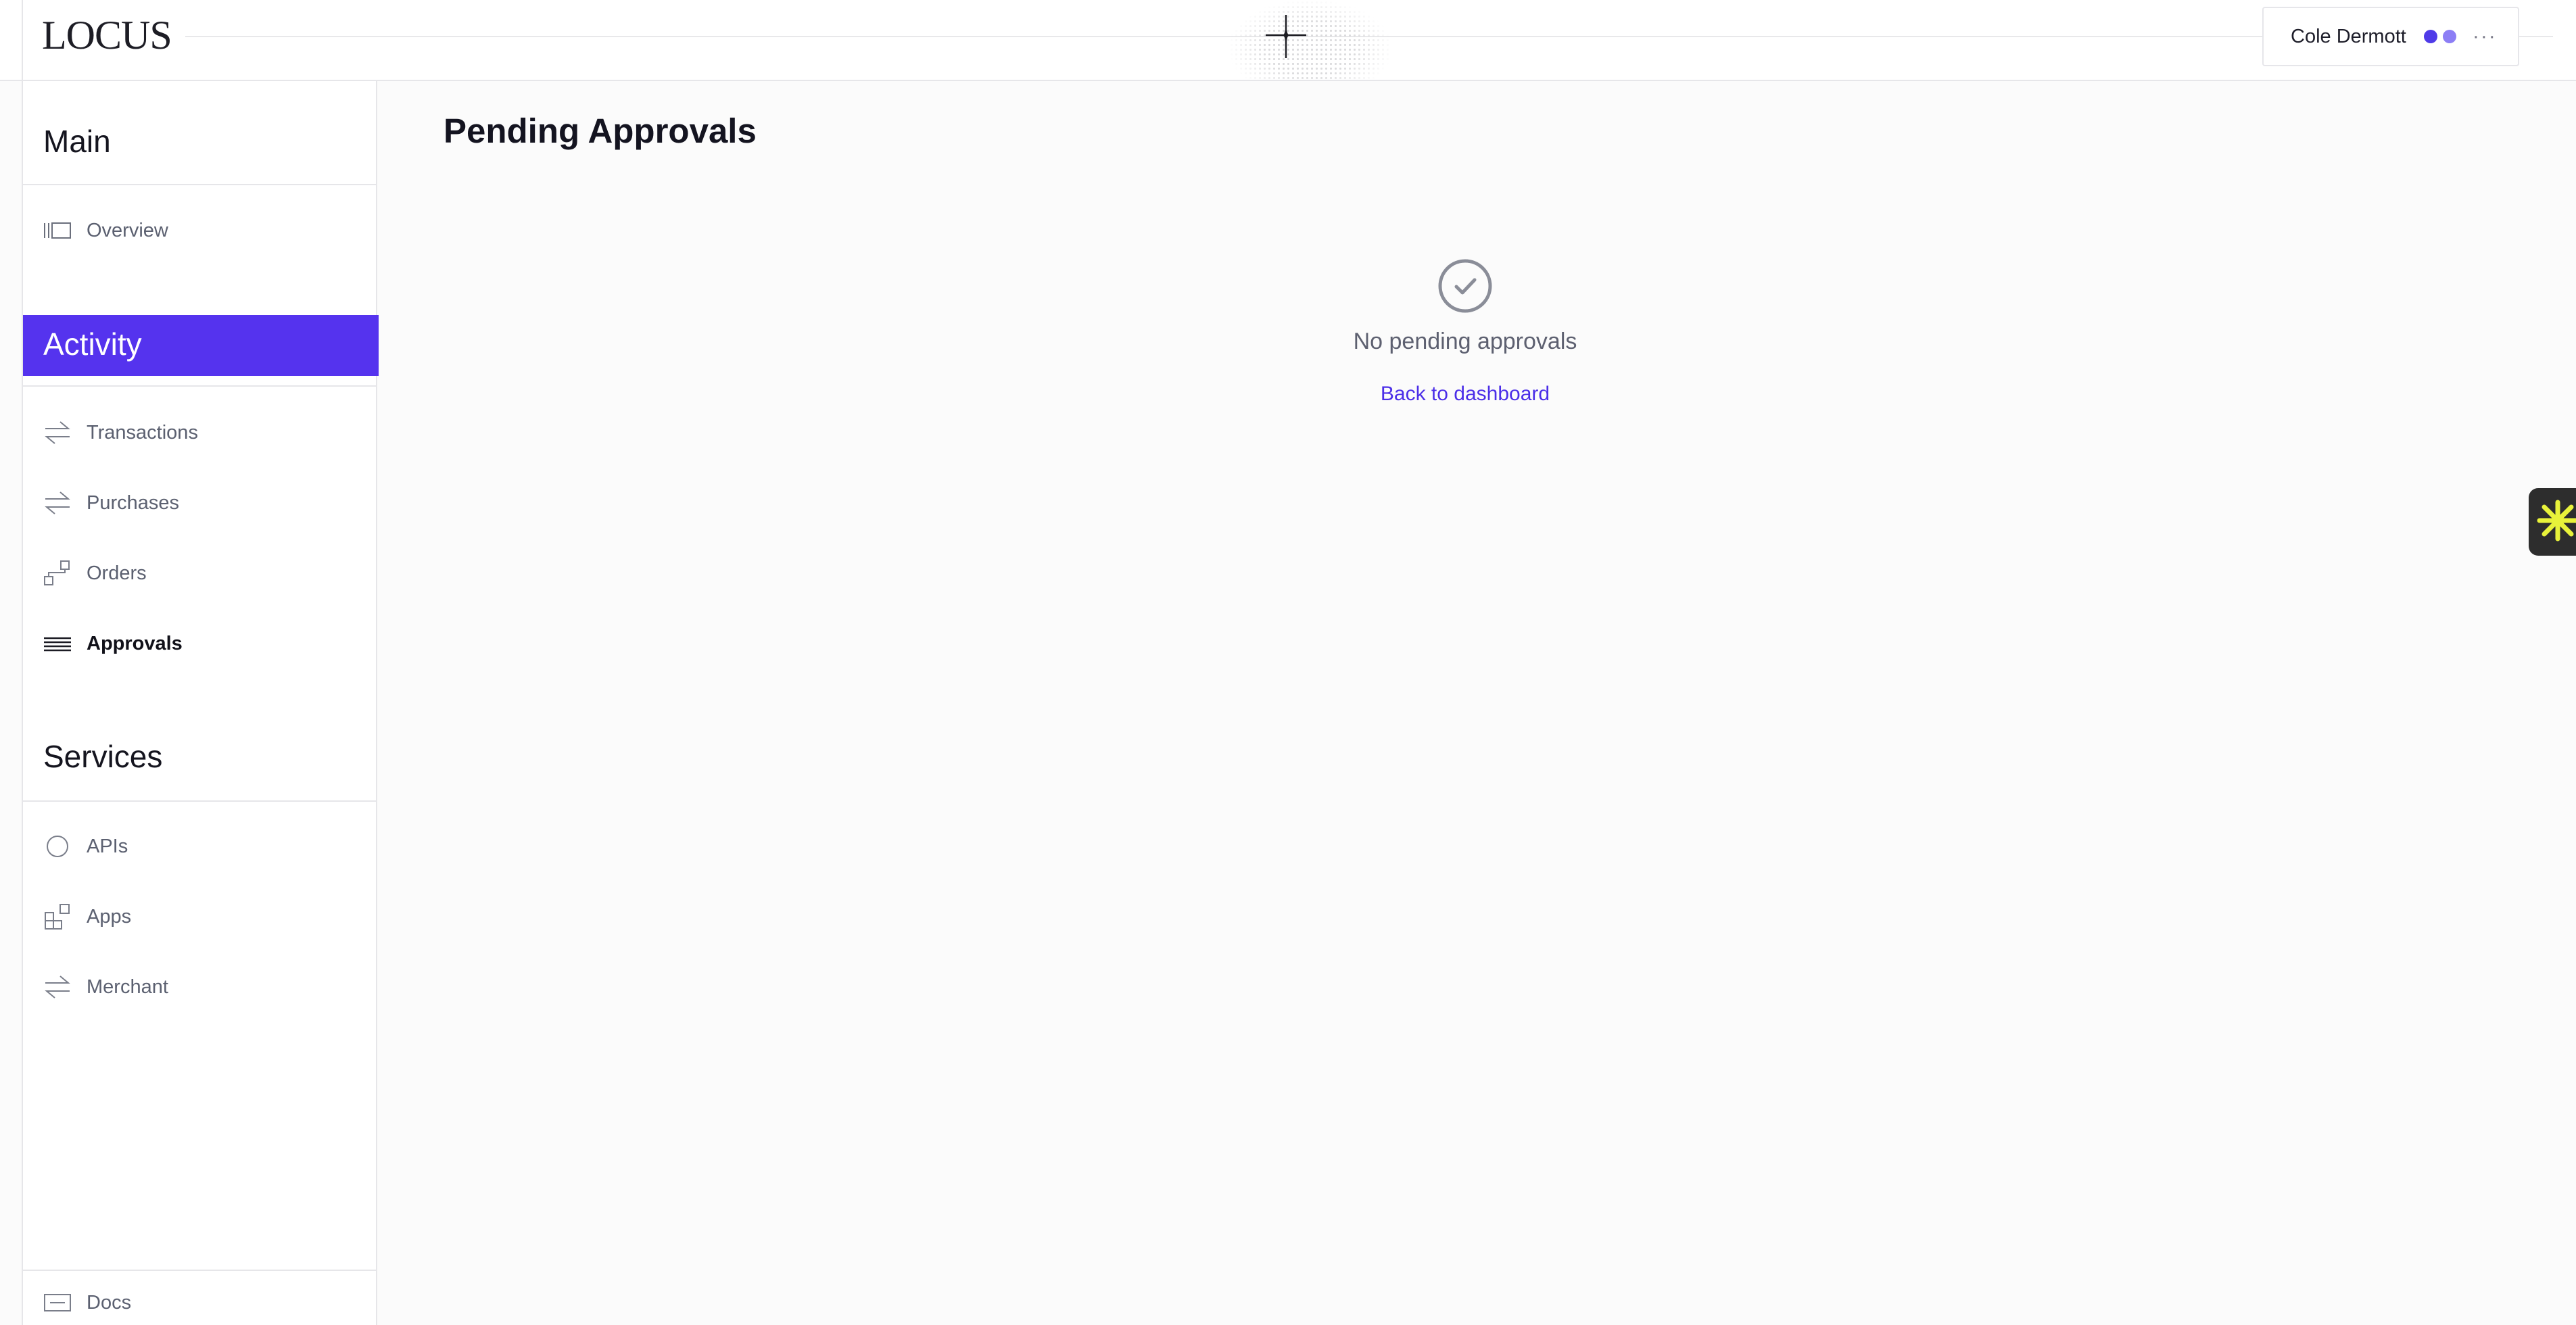  Describe the element at coordinates (1465, 286) in the screenshot. I see `check-circle-icon` at that location.